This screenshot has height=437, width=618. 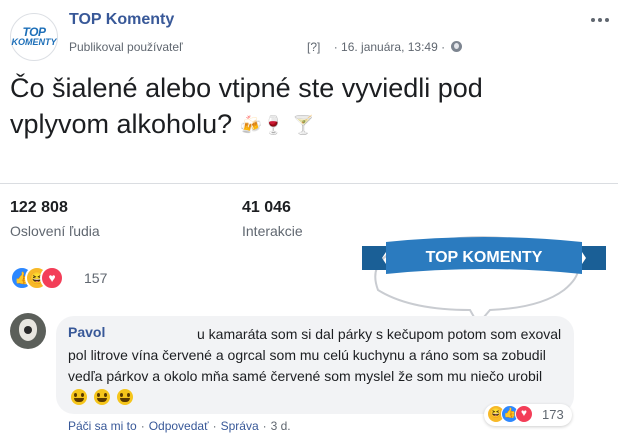 What do you see at coordinates (389, 47) in the screenshot?
I see `post-date: 16. januára, 13:49` at bounding box center [389, 47].